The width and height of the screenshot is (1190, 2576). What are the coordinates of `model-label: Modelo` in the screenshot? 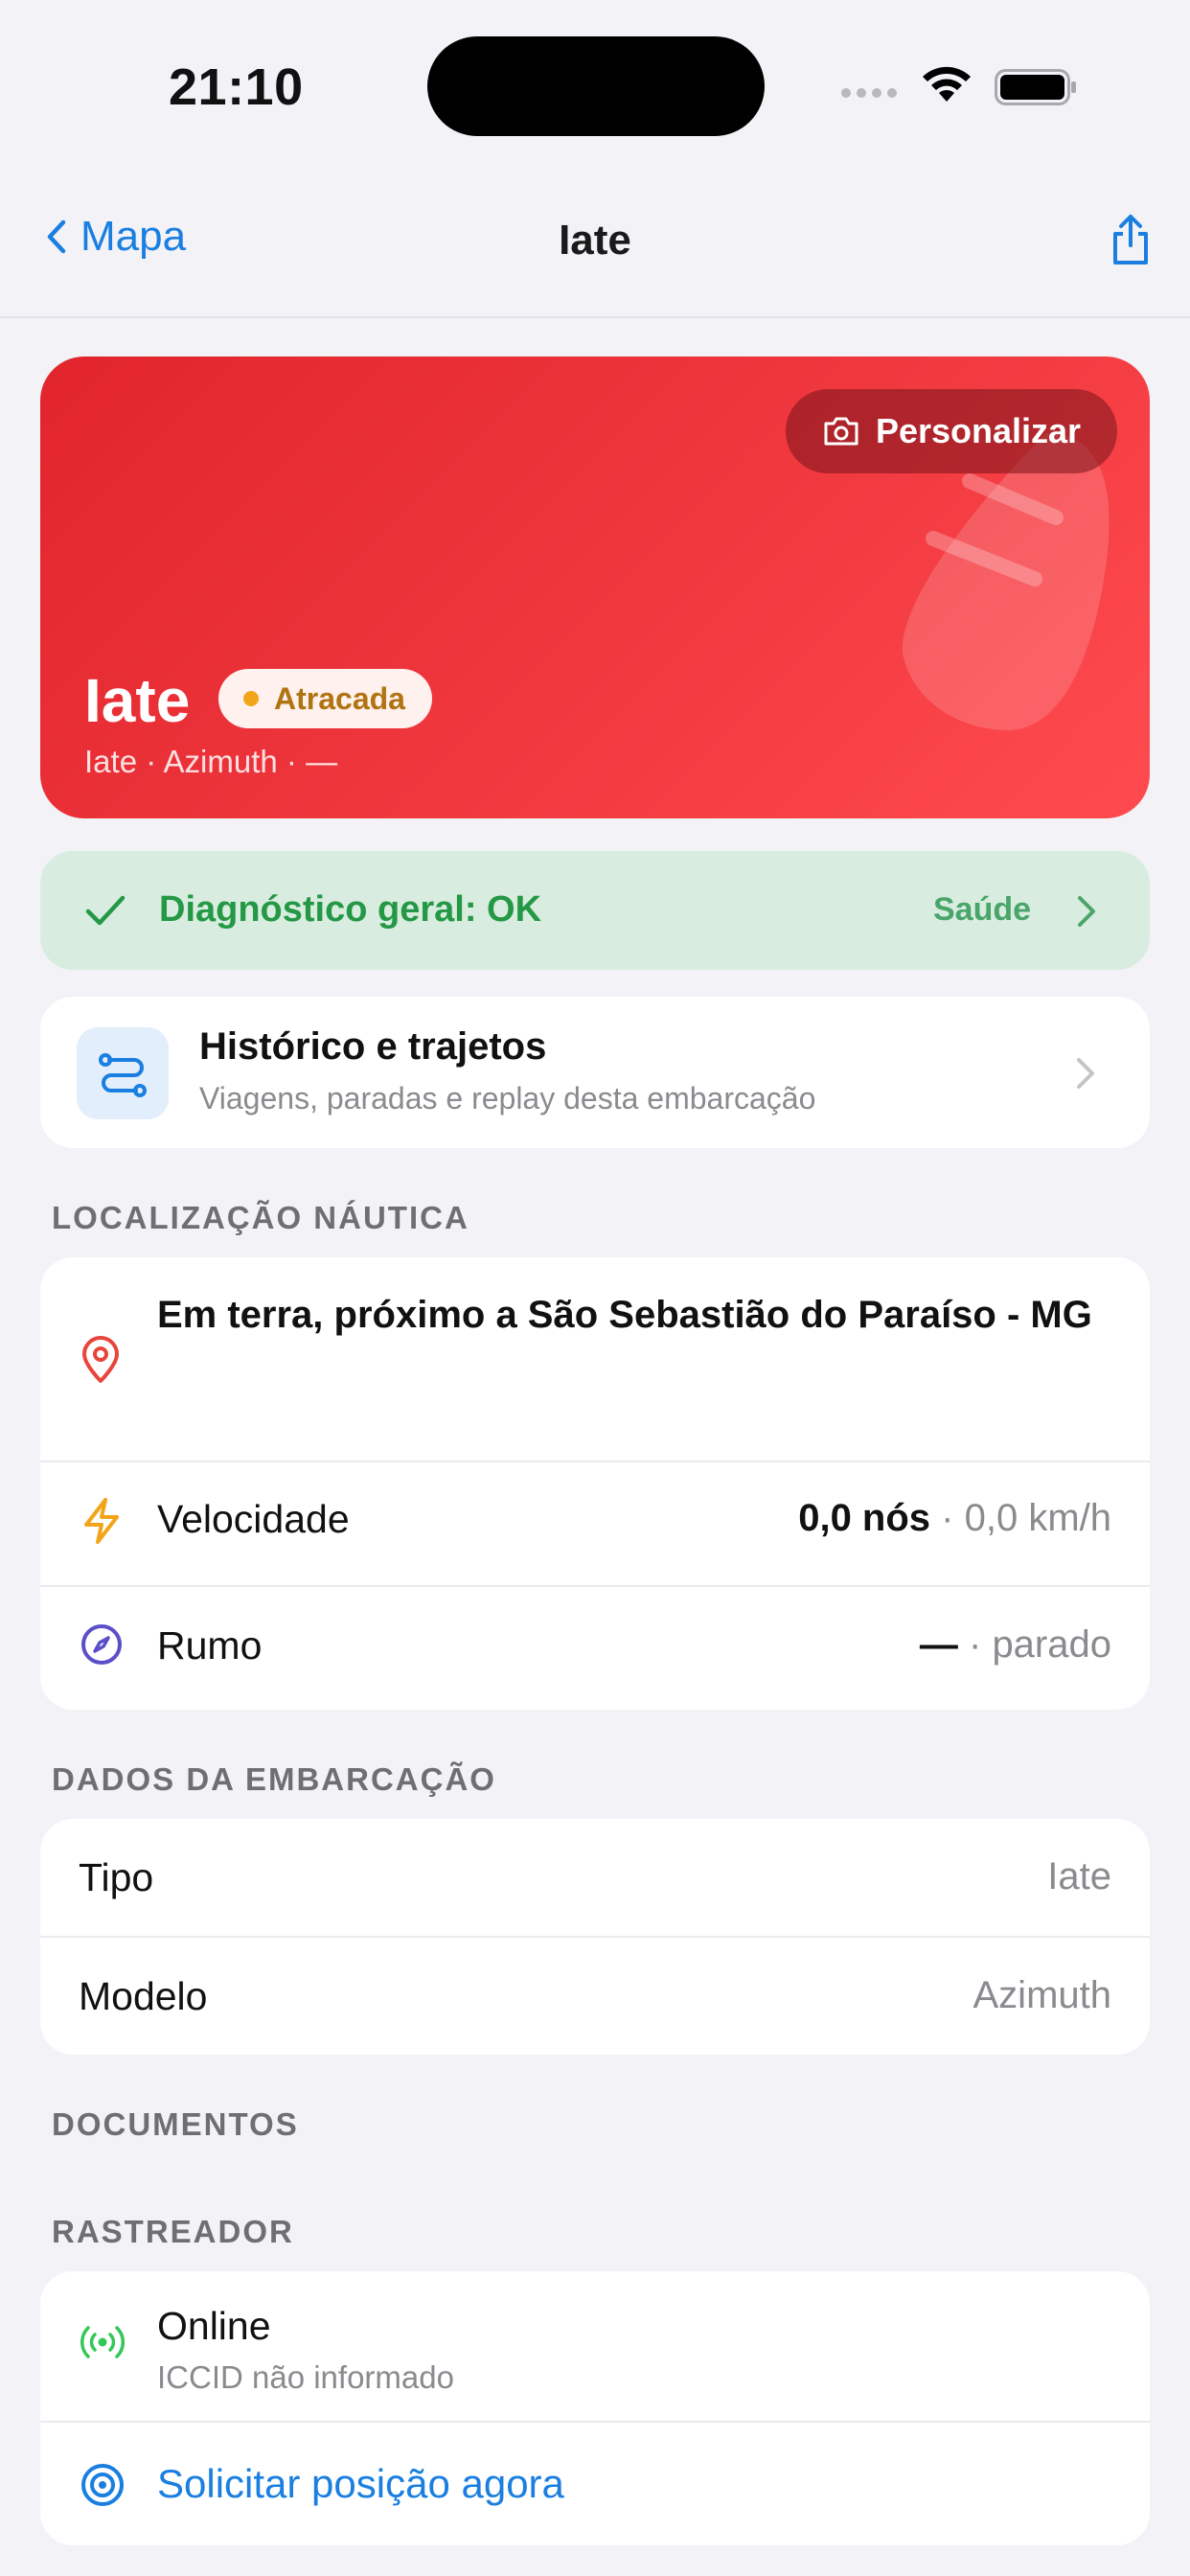 It's located at (144, 1996).